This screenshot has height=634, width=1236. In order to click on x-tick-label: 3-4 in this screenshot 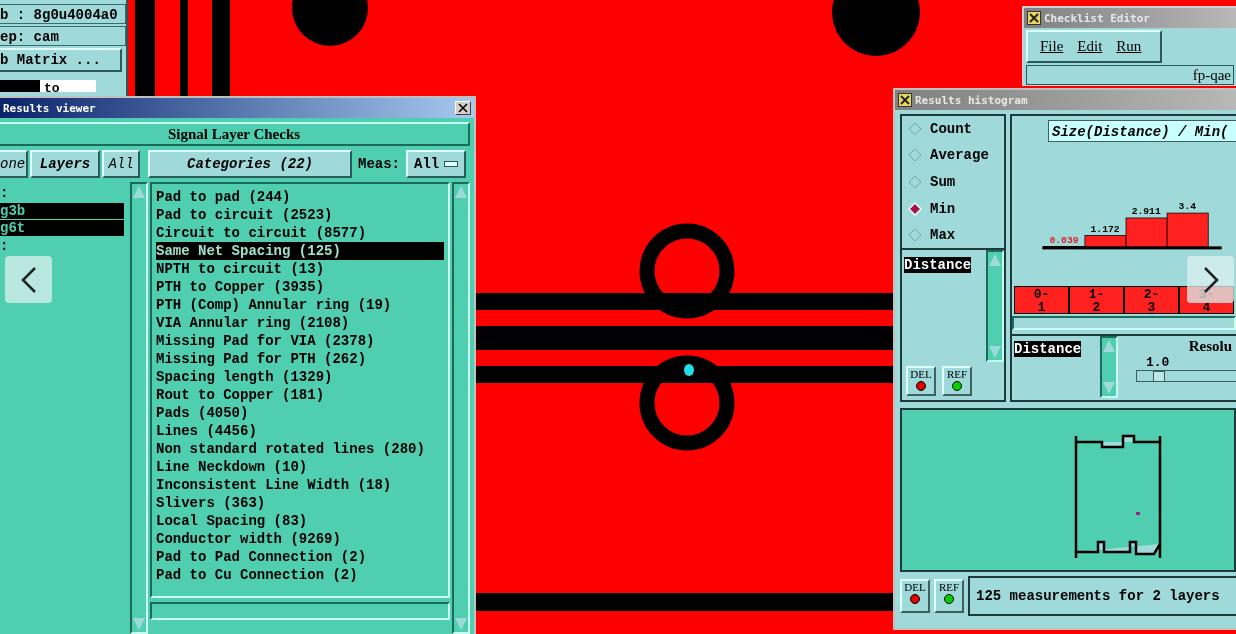, I will do `click(1206, 301)`.